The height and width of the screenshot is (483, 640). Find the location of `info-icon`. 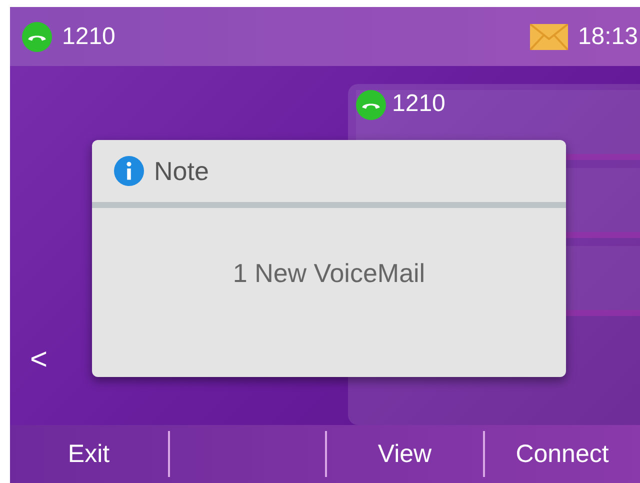

info-icon is located at coordinates (129, 171).